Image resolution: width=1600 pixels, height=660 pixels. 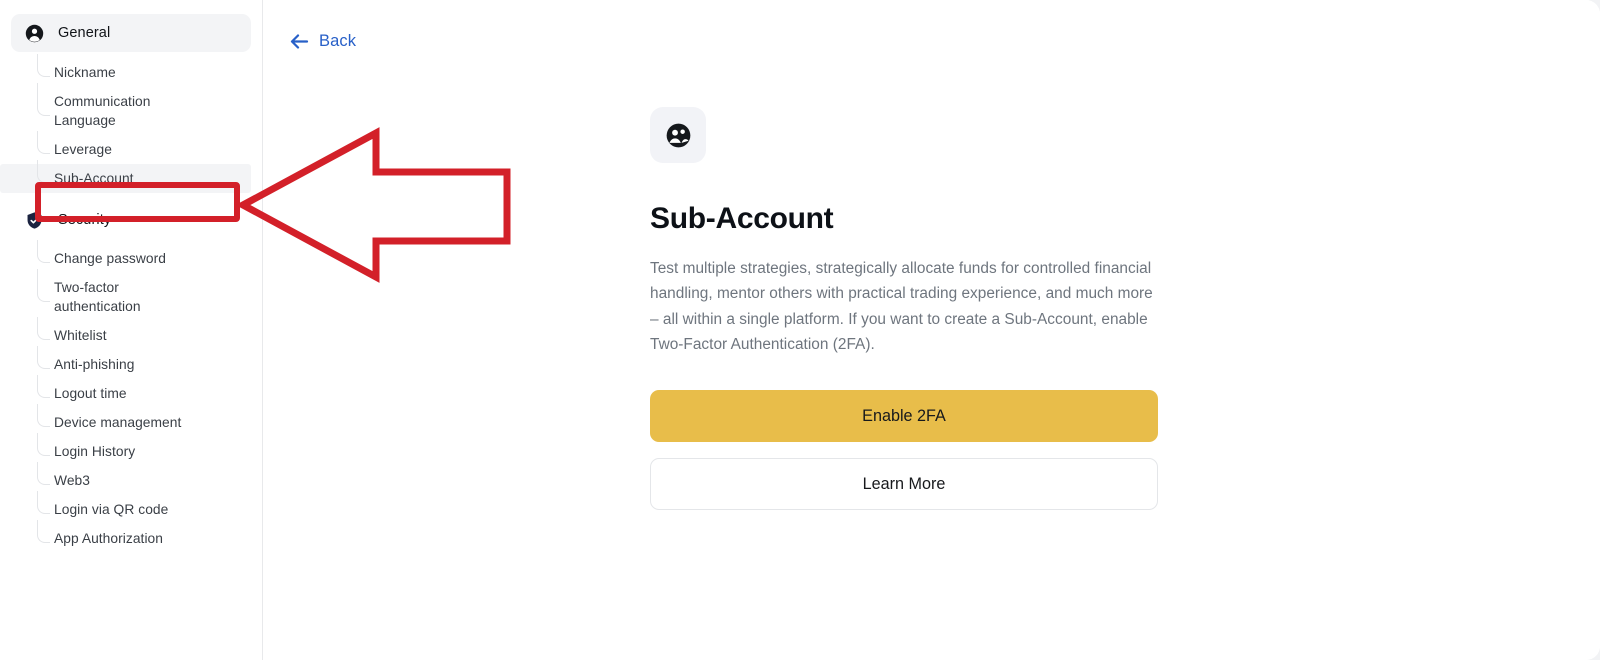 I want to click on sidebar-item-label: Anti-phishing, so click(x=94, y=364).